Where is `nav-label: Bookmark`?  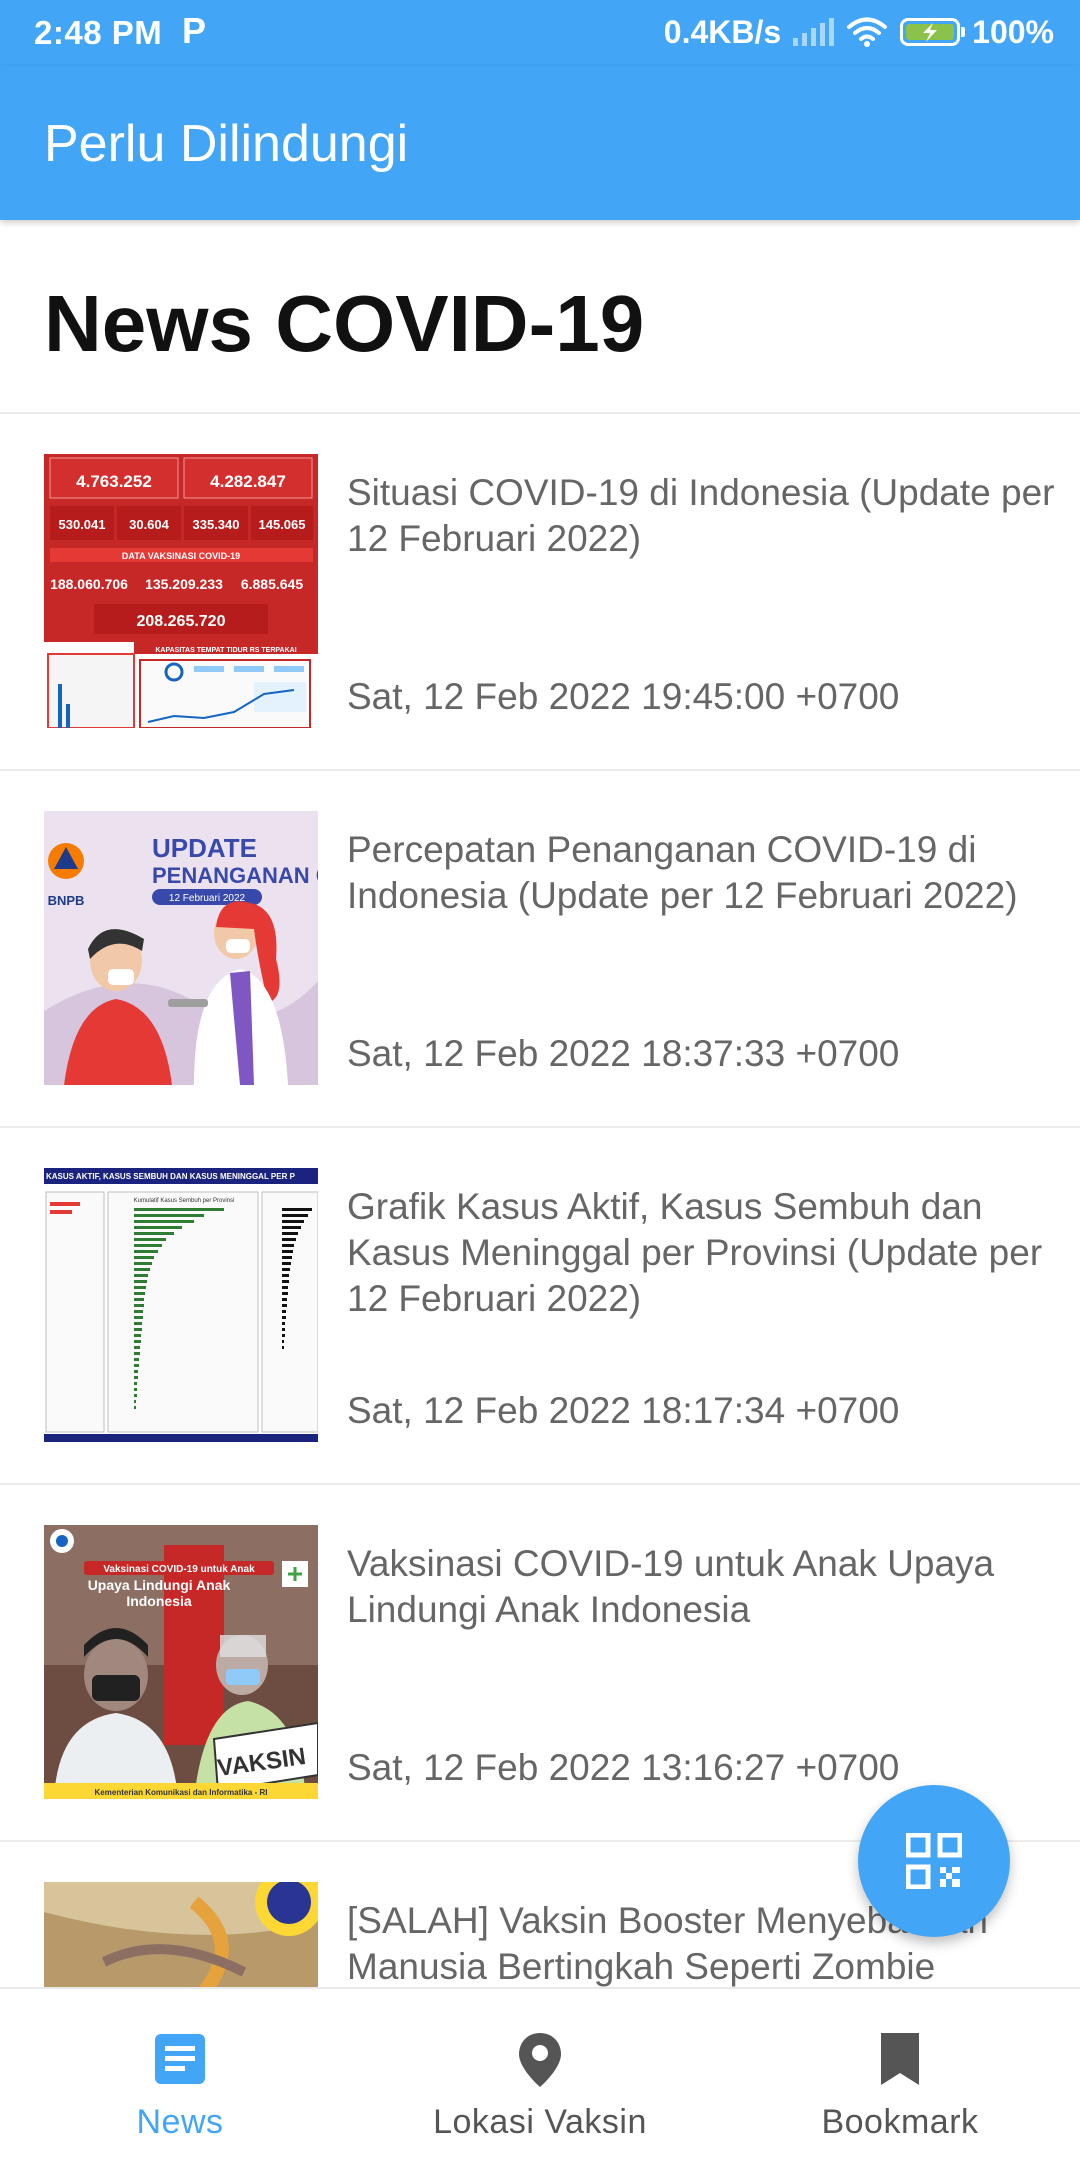 nav-label: Bookmark is located at coordinates (900, 2122).